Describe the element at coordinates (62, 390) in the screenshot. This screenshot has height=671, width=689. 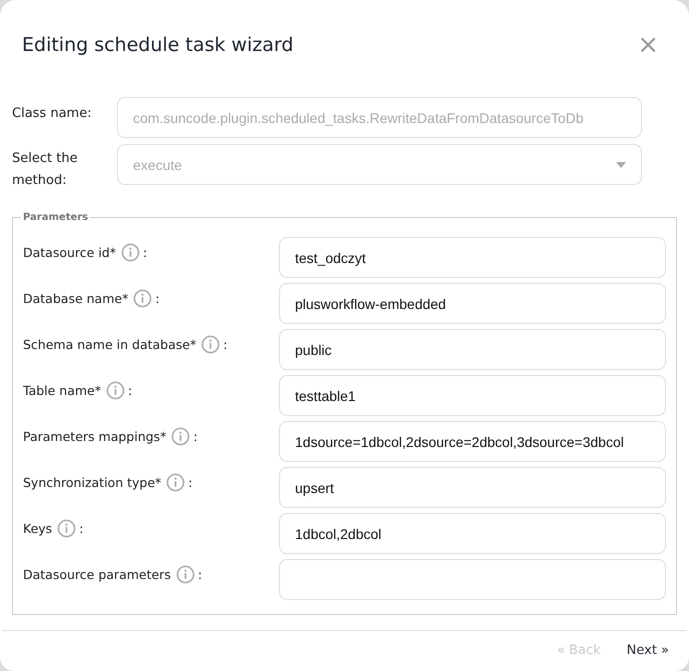
I see `field-label: Table name*` at that location.